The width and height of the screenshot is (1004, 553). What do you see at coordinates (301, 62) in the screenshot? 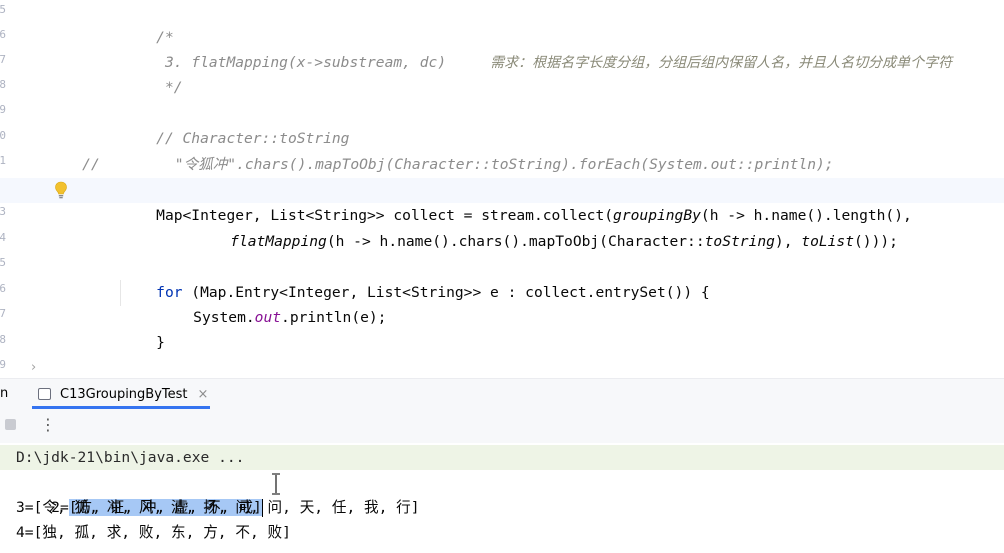
I see `comment: 3. flatMapping(x->substream, dc)` at bounding box center [301, 62].